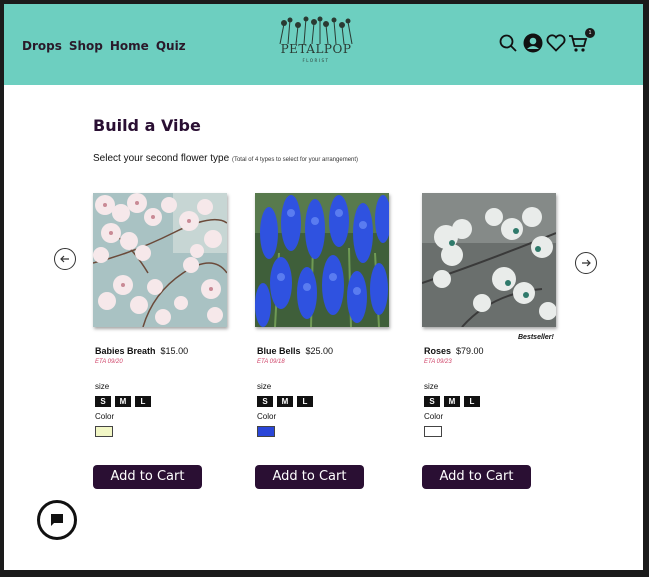 This screenshot has width=649, height=577. What do you see at coordinates (536, 337) in the screenshot?
I see `bestseller-badge: Bestseller!` at bounding box center [536, 337].